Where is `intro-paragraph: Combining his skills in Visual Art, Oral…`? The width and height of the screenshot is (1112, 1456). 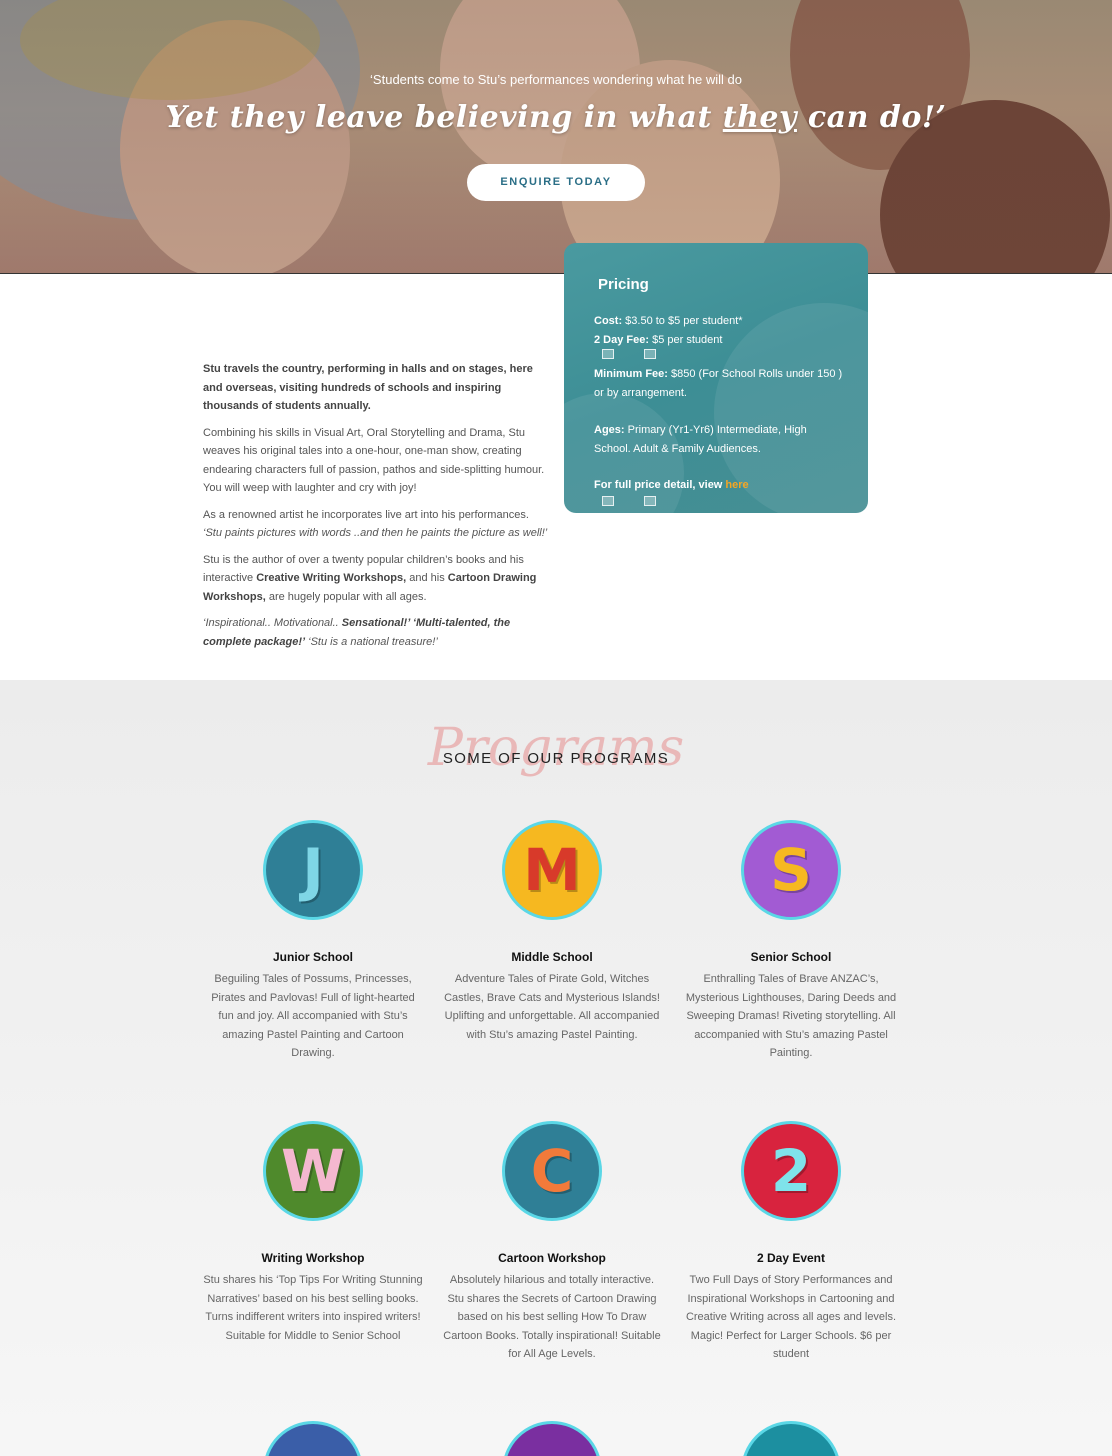 intro-paragraph: Combining his skills in Visual Art, Oral… is located at coordinates (374, 460).